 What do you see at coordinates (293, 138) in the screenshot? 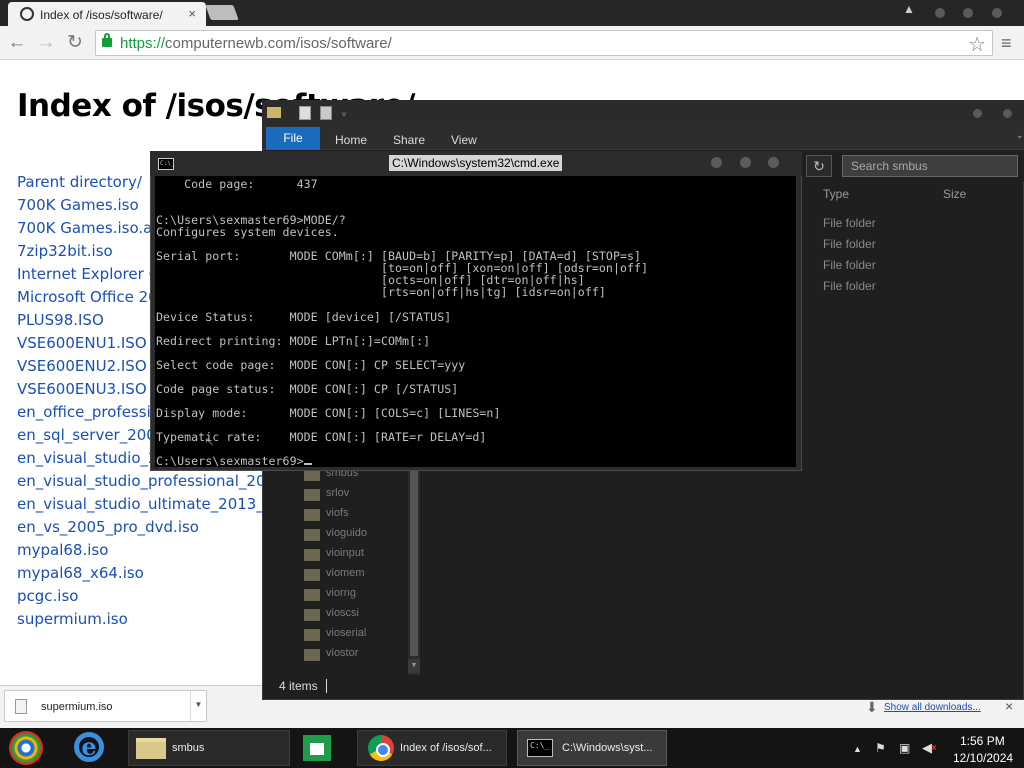
I see `ribbon-tab-file: File` at bounding box center [293, 138].